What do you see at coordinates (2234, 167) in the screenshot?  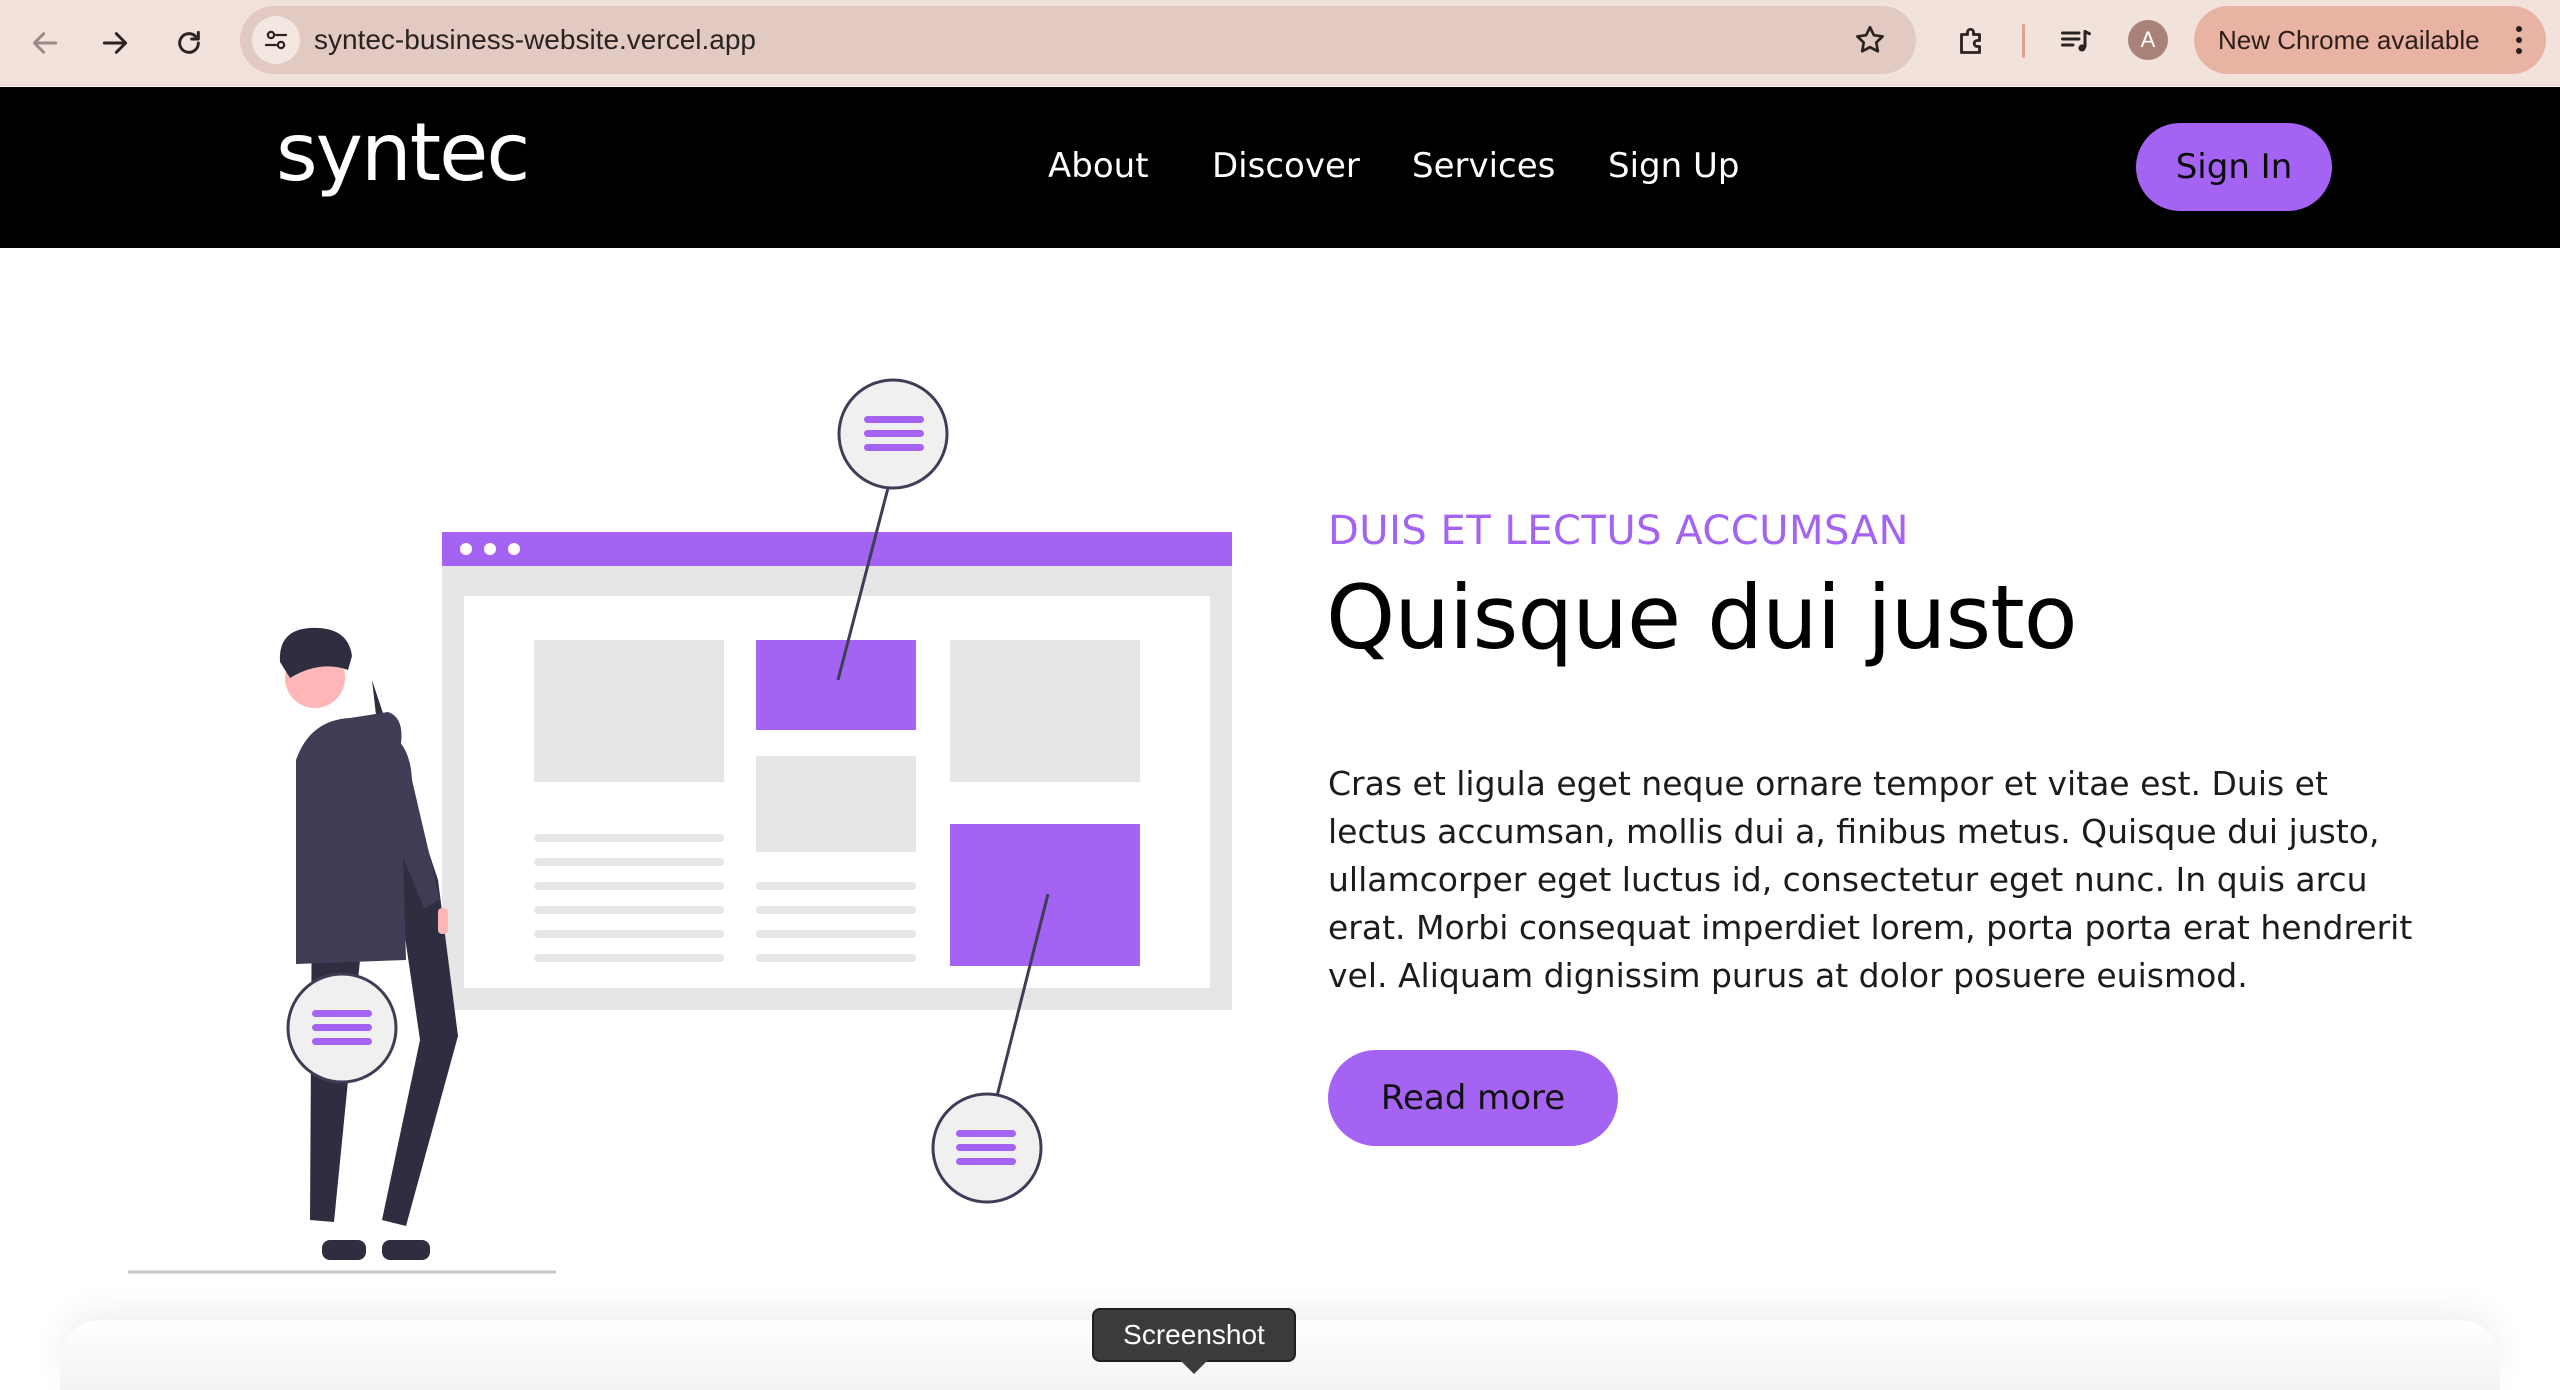 I see `sign-in-button: Sign In` at bounding box center [2234, 167].